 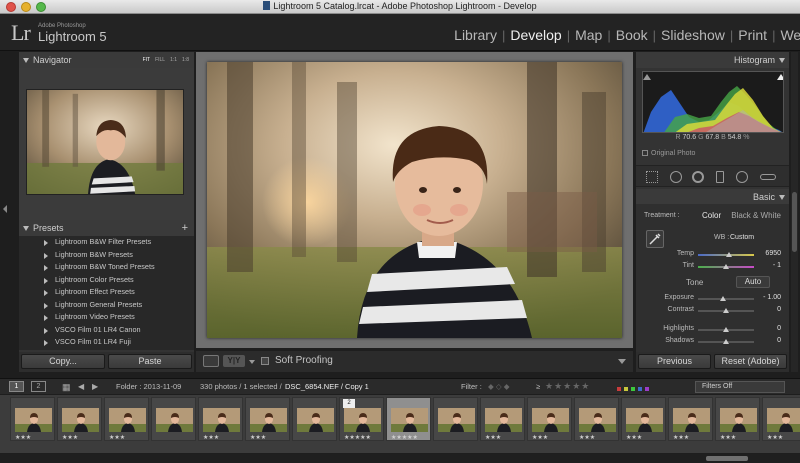 I want to click on slider-row-temp: Temp 6950, so click(x=712, y=255).